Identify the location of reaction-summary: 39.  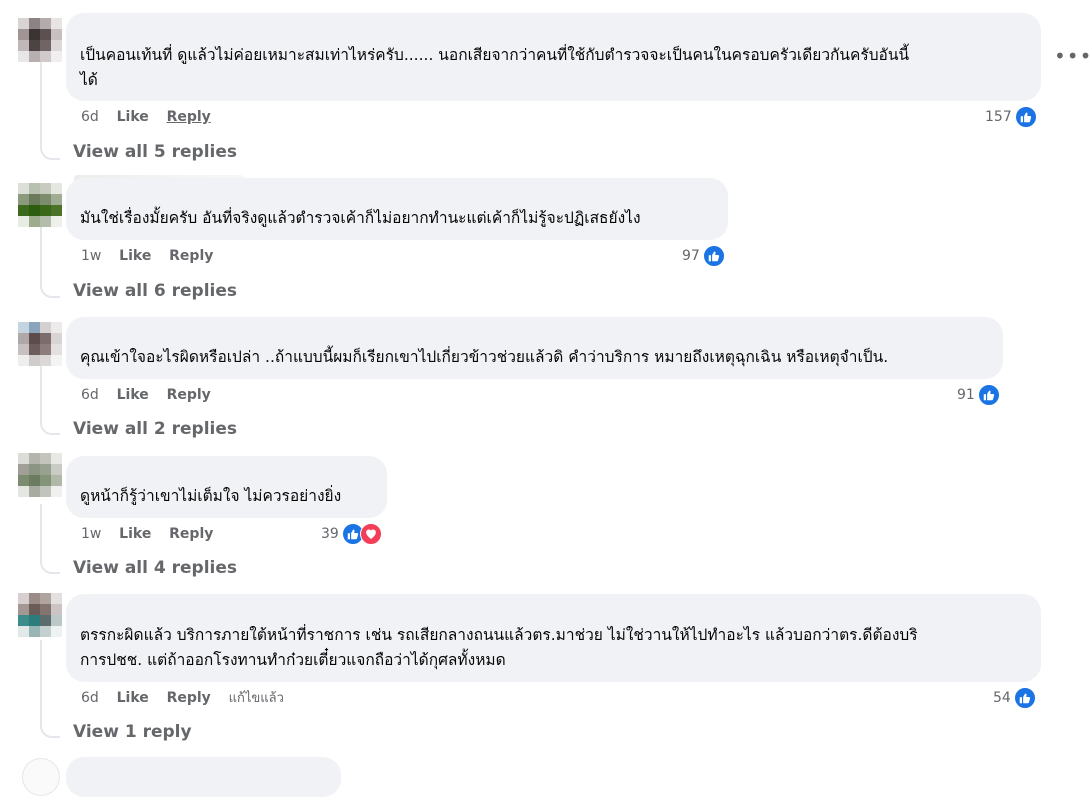
(351, 534).